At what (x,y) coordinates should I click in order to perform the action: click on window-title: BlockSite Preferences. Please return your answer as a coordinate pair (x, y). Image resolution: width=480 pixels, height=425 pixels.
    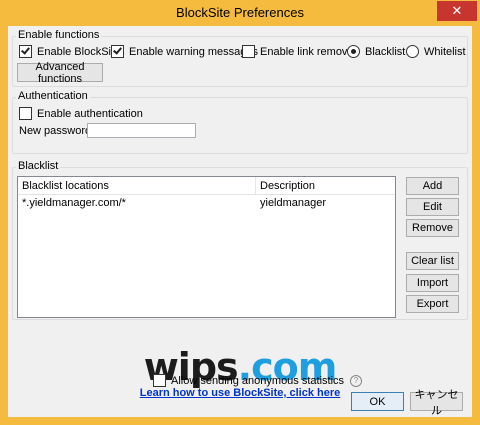
    Looking at the image, I should click on (240, 12).